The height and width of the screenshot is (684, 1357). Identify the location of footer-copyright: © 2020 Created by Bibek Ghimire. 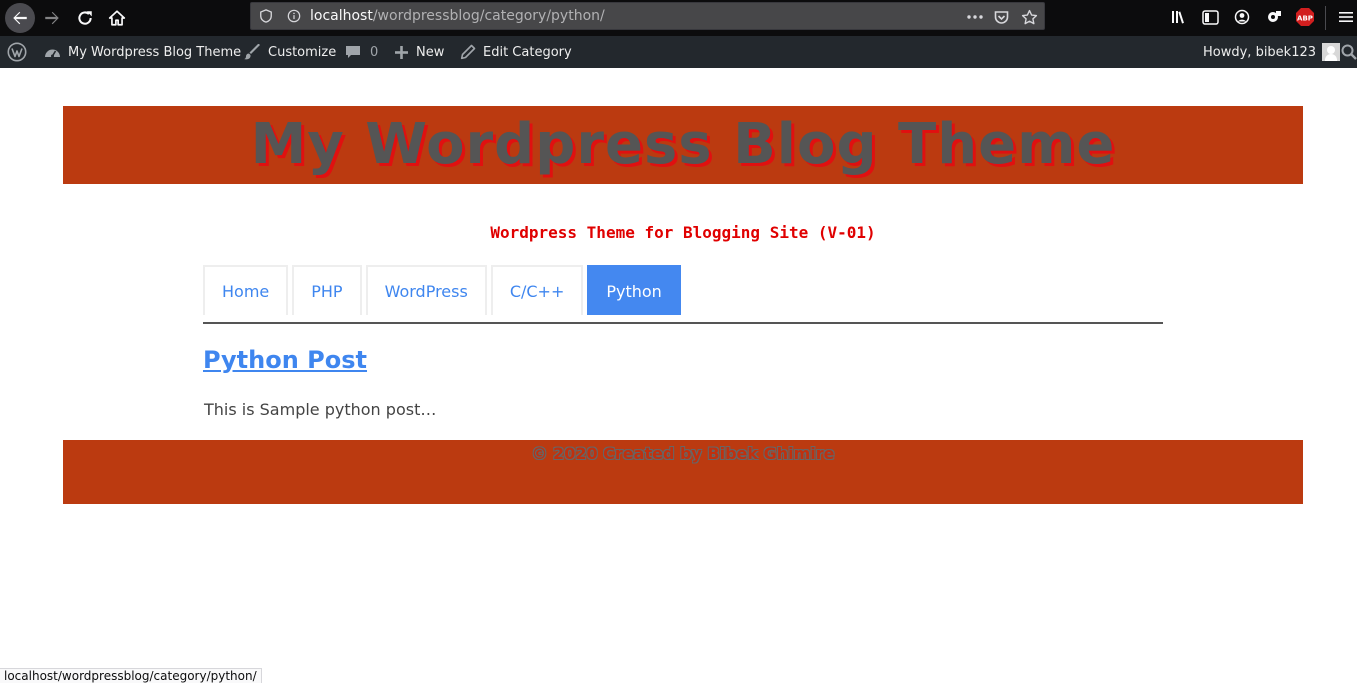
(683, 453).